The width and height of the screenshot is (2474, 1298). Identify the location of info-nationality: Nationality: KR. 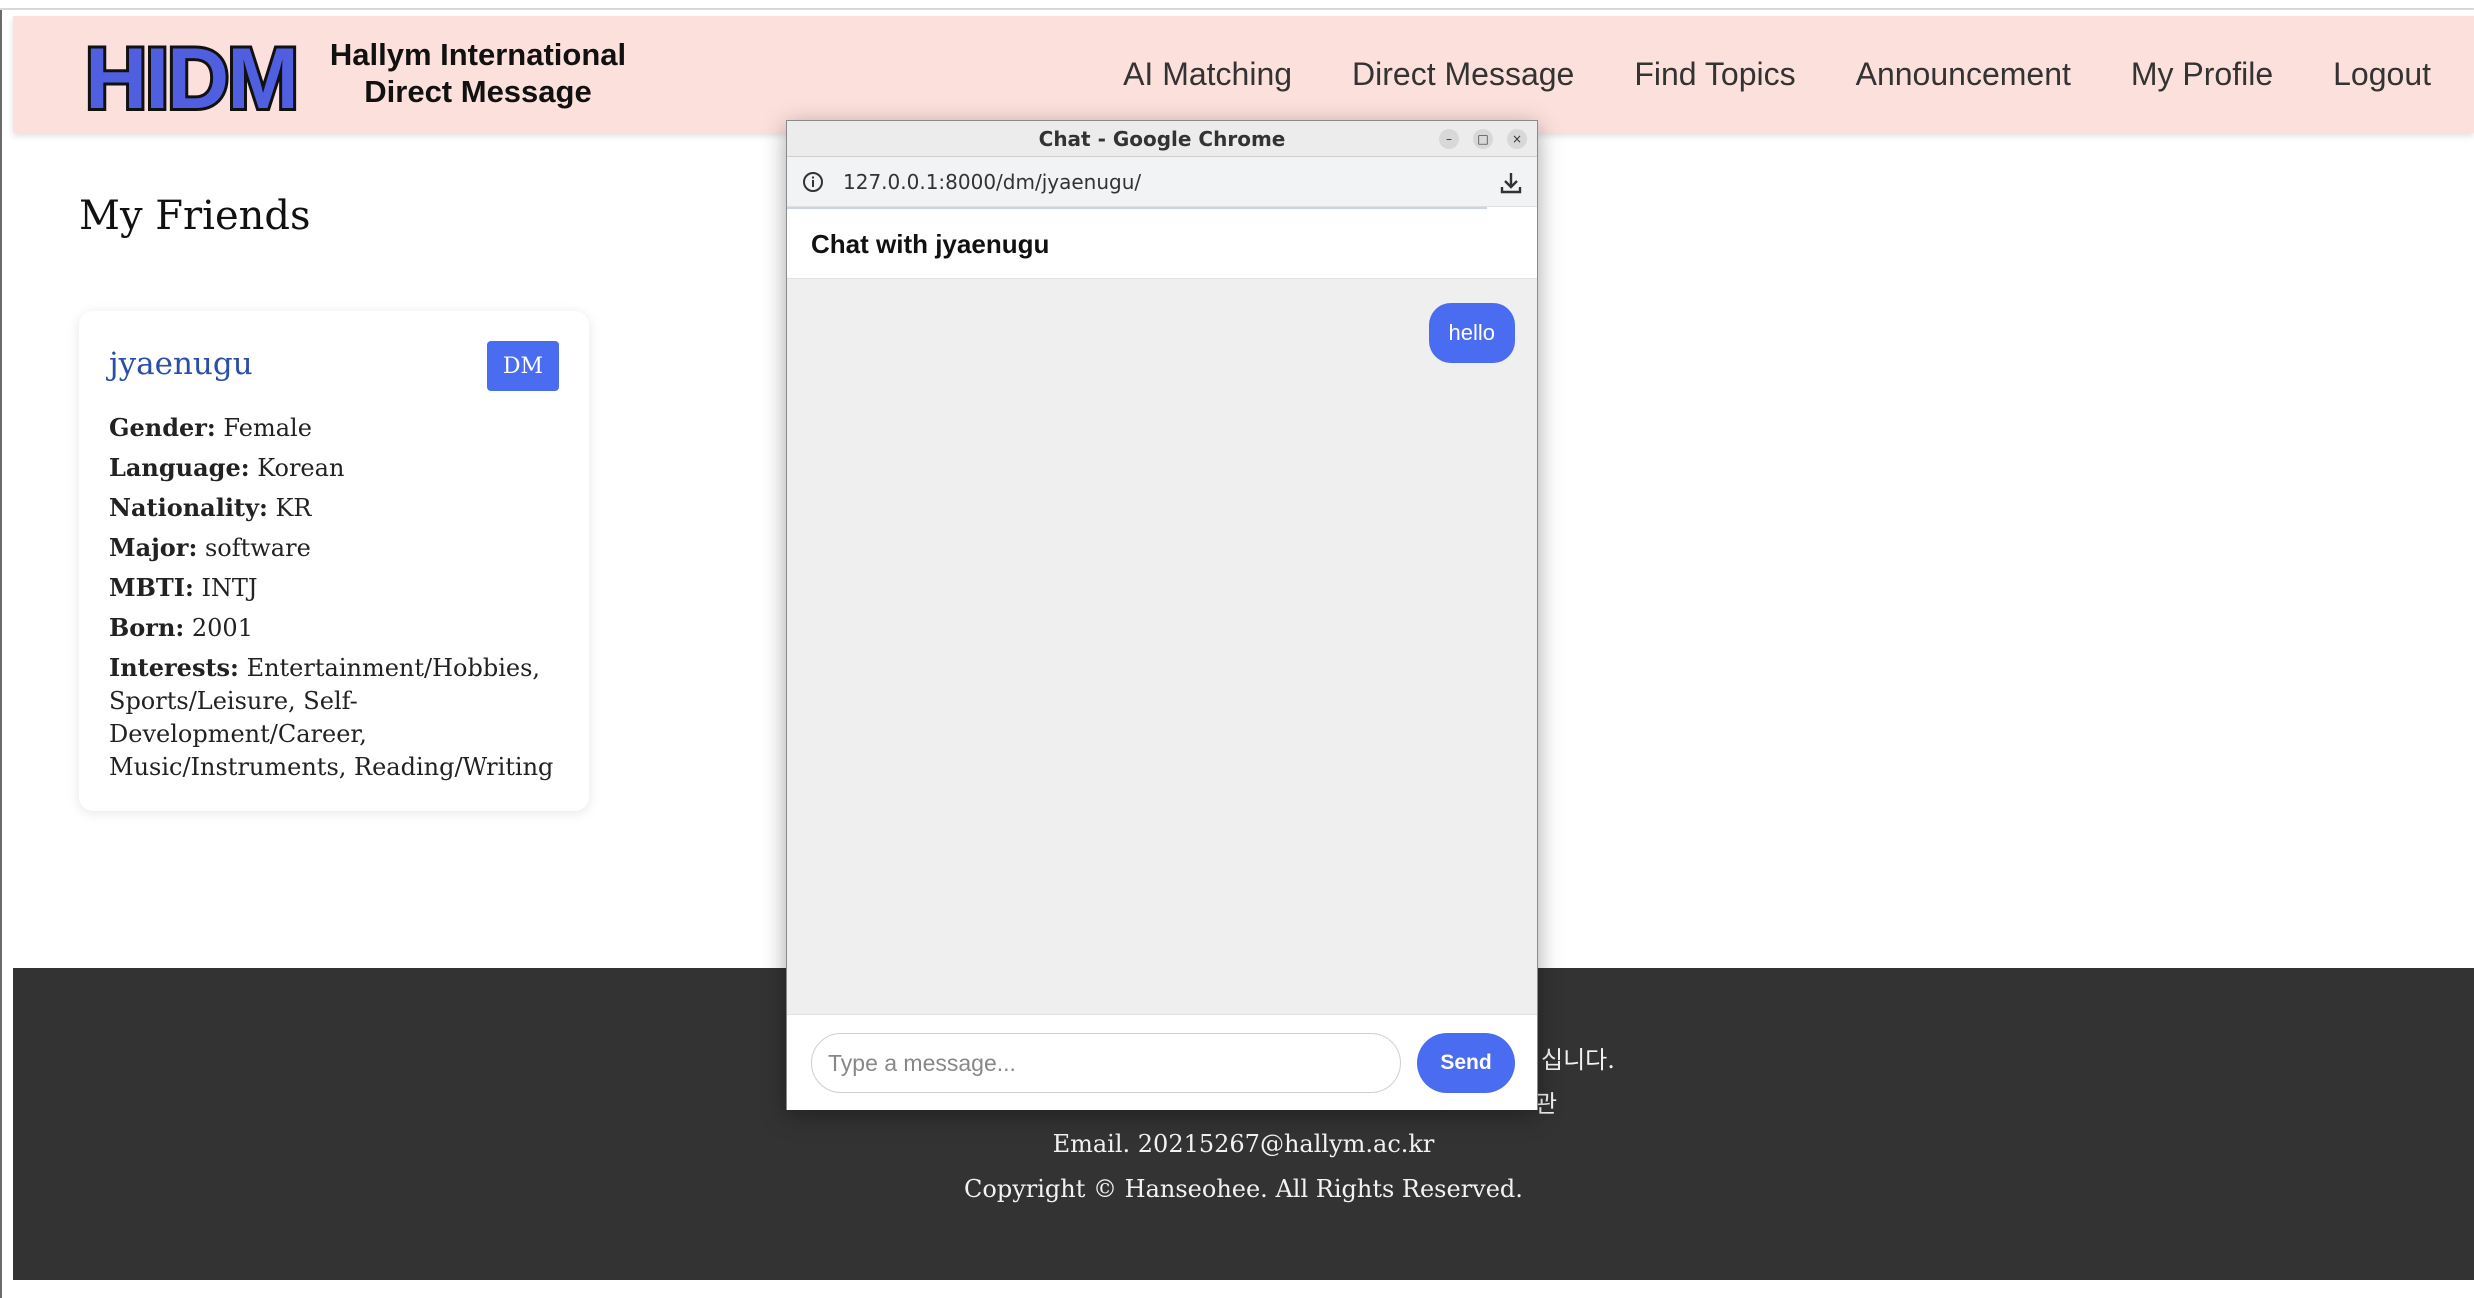
(334, 508).